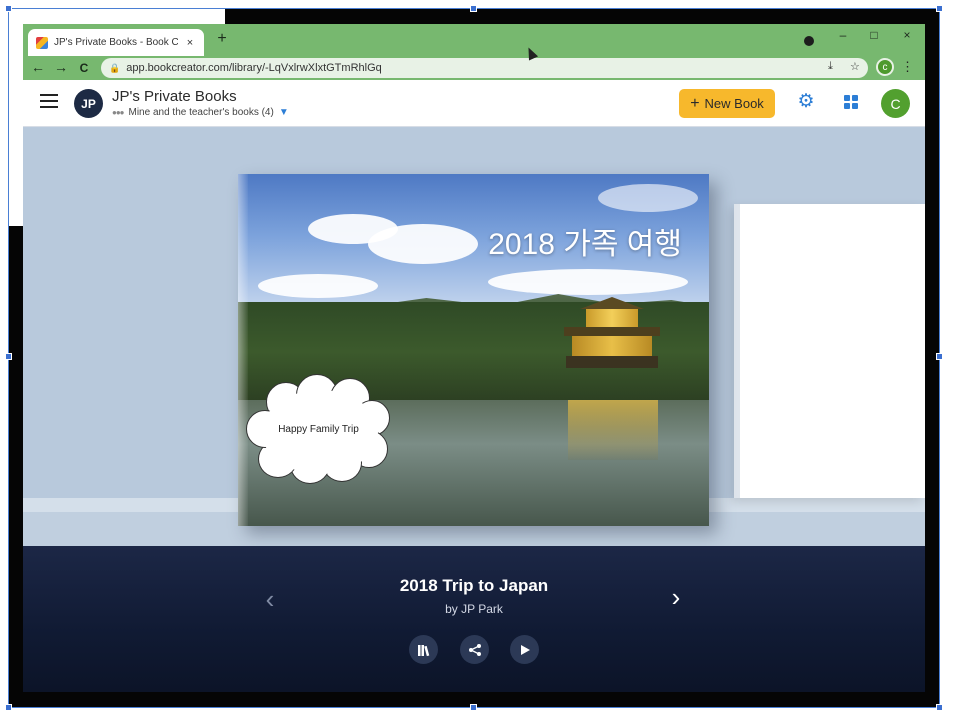  What do you see at coordinates (190, 43) in the screenshot?
I see `tab-close-icon: ×` at bounding box center [190, 43].